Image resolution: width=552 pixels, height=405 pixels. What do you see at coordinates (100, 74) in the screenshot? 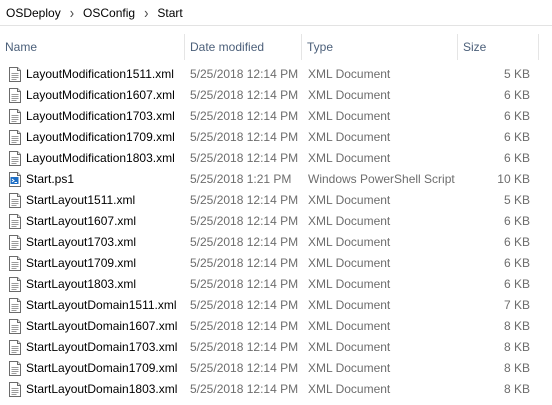
I see `file-name: LayoutModification1511.xml` at bounding box center [100, 74].